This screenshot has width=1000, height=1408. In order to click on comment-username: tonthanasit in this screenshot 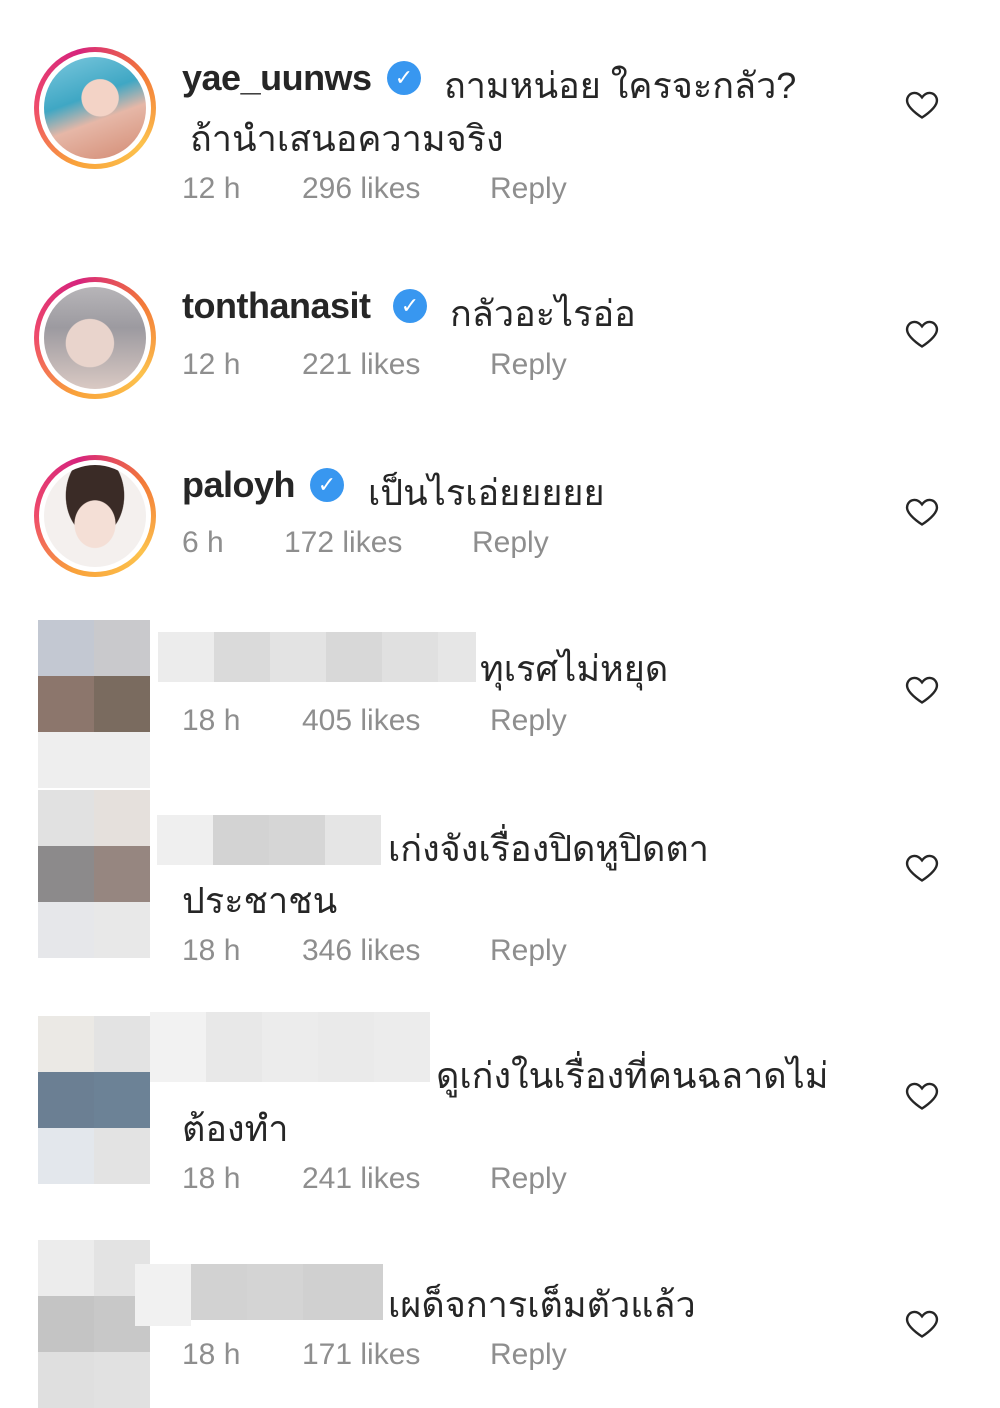, I will do `click(276, 306)`.